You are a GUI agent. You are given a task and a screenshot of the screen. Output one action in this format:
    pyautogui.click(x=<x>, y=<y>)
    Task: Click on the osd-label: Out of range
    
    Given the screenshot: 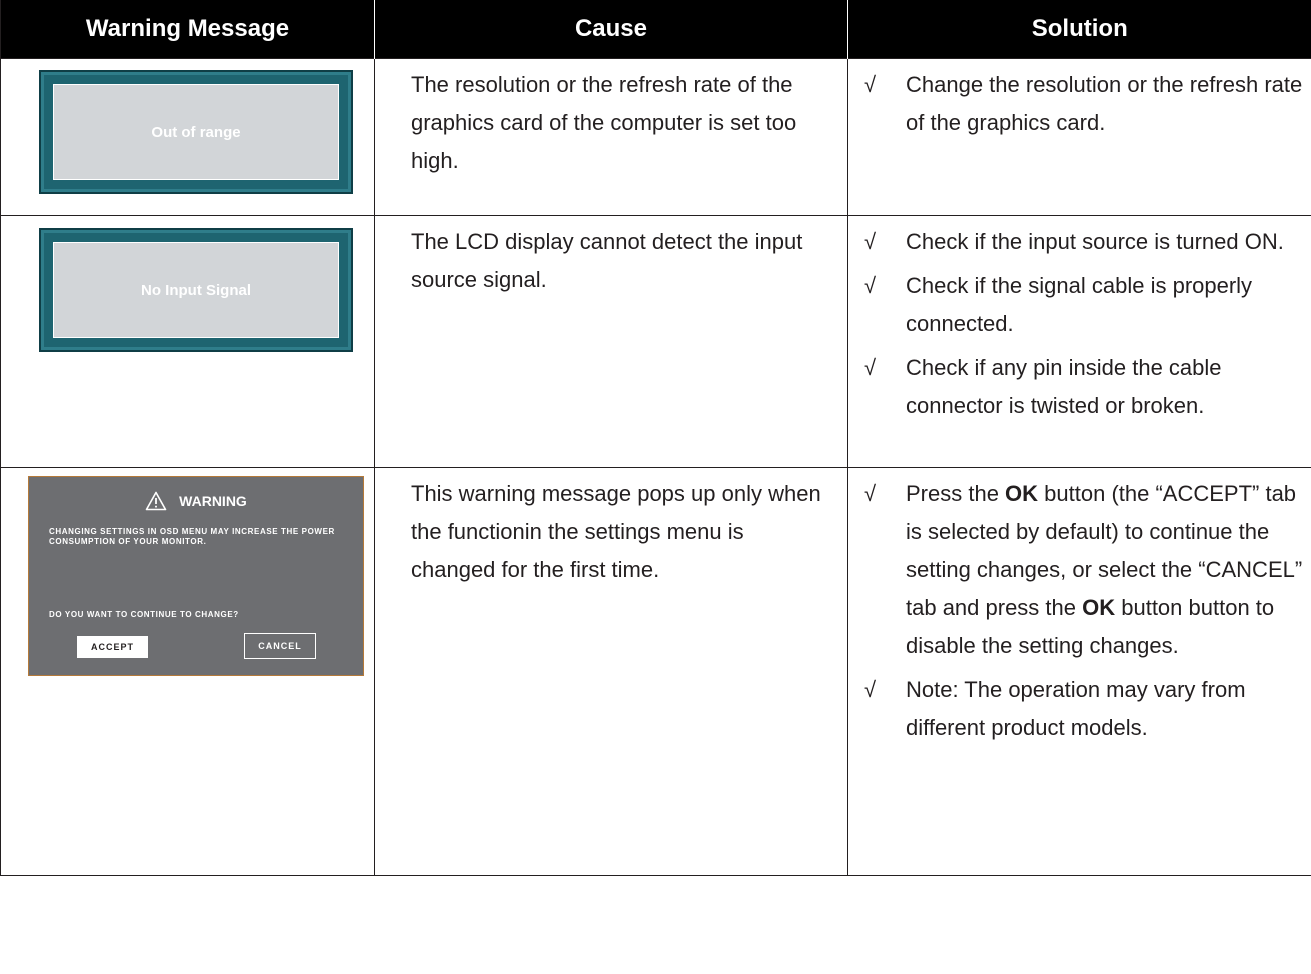 What is the action you would take?
    pyautogui.click(x=196, y=132)
    